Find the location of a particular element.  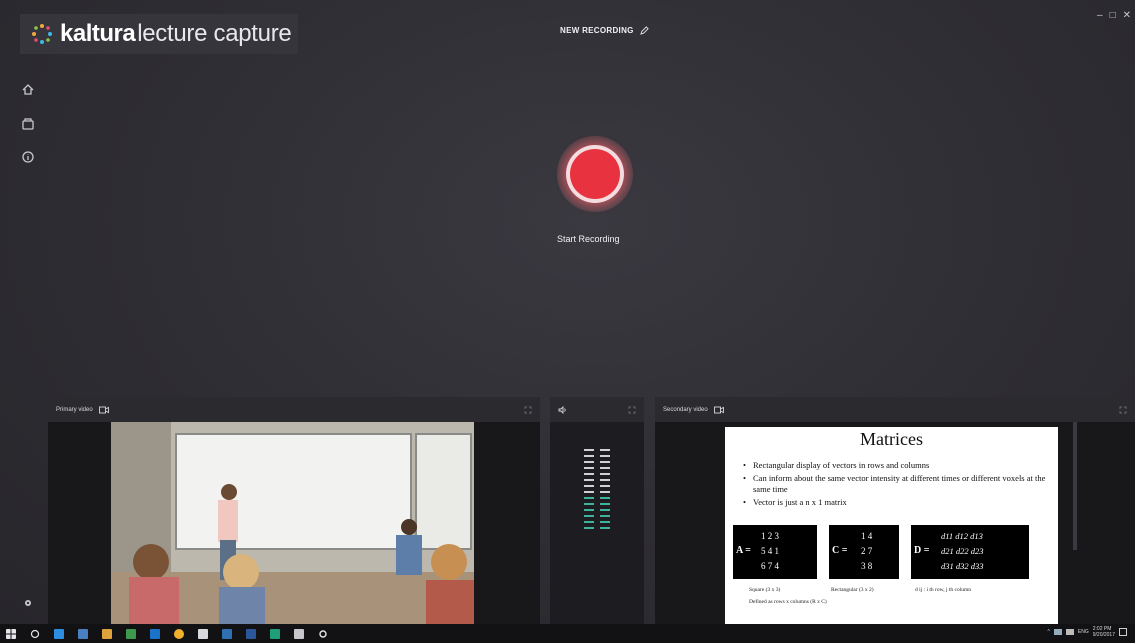

system-tray: ^ ENG 2:02 PM 9/20/2017 is located at coordinates (1087, 632).